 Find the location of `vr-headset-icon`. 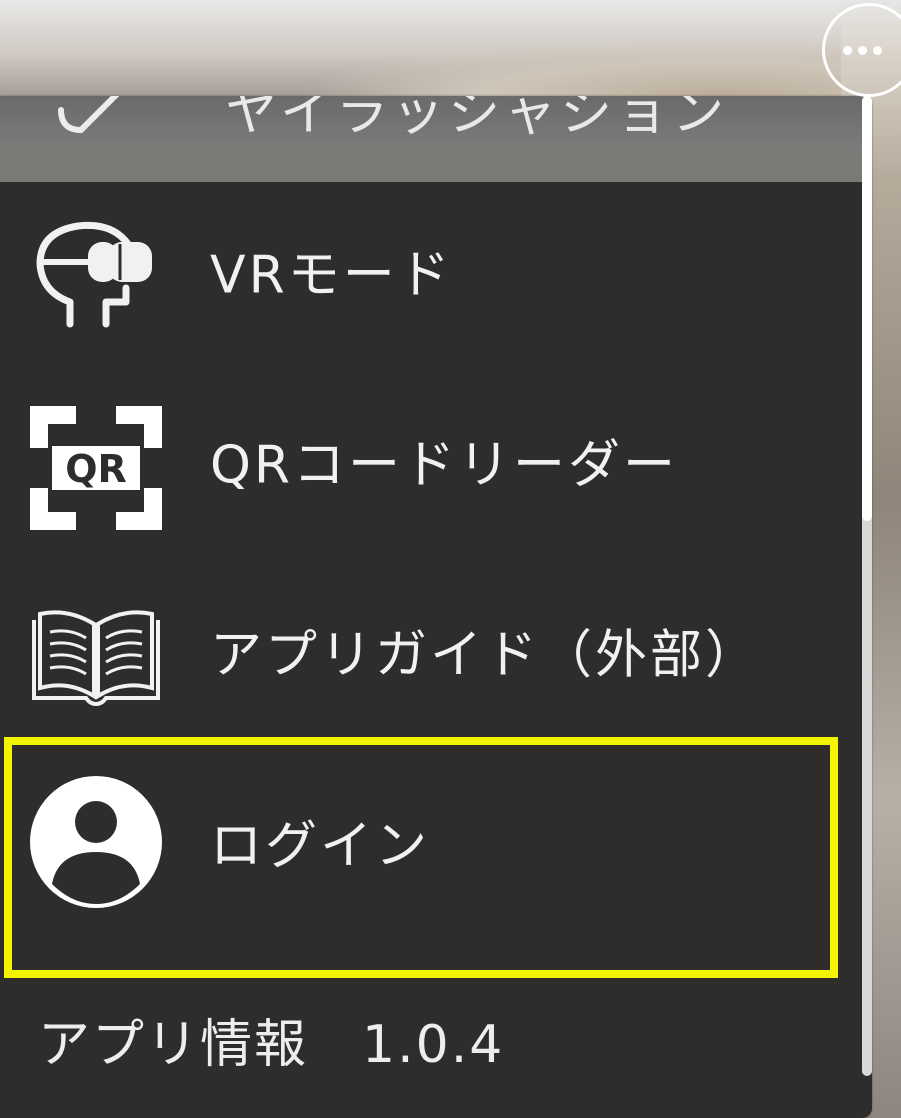

vr-headset-icon is located at coordinates (94, 274).